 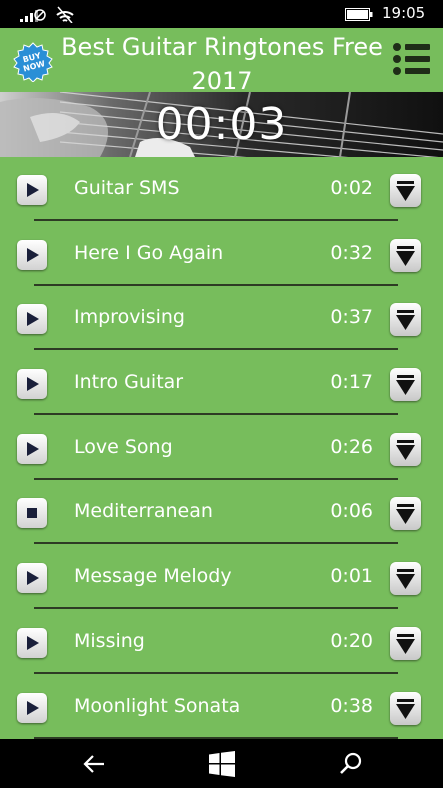 I want to click on page-title: Best Guitar Ringtones Free 2017, so click(x=222, y=64).